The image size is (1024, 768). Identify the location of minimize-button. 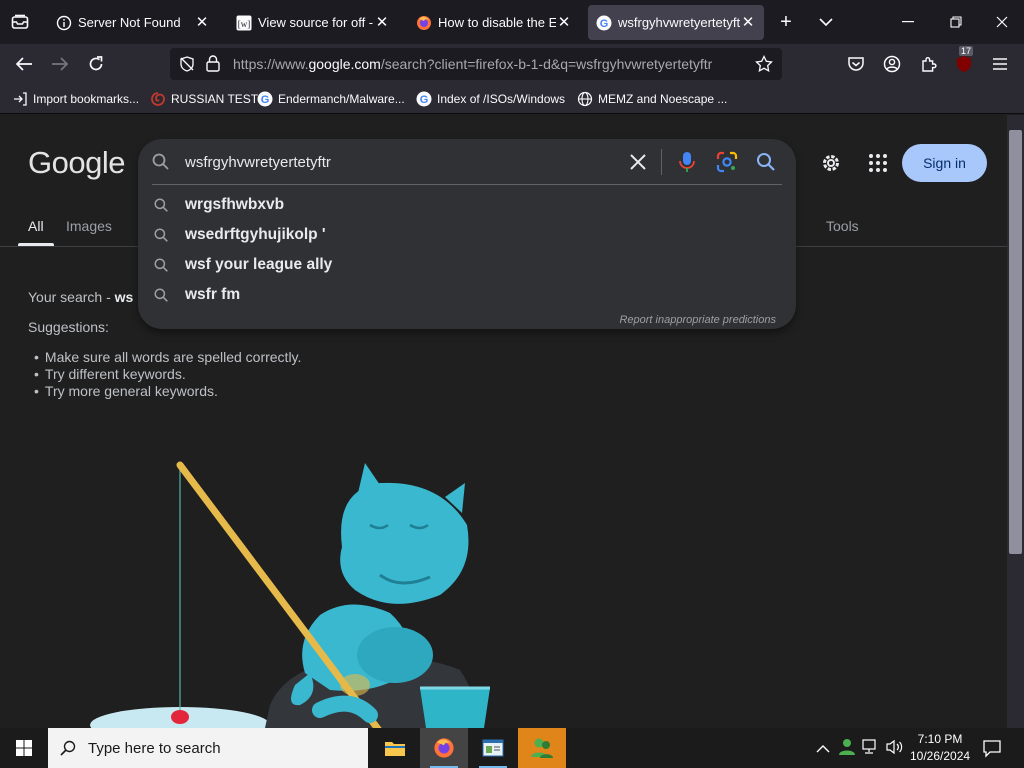
(908, 22).